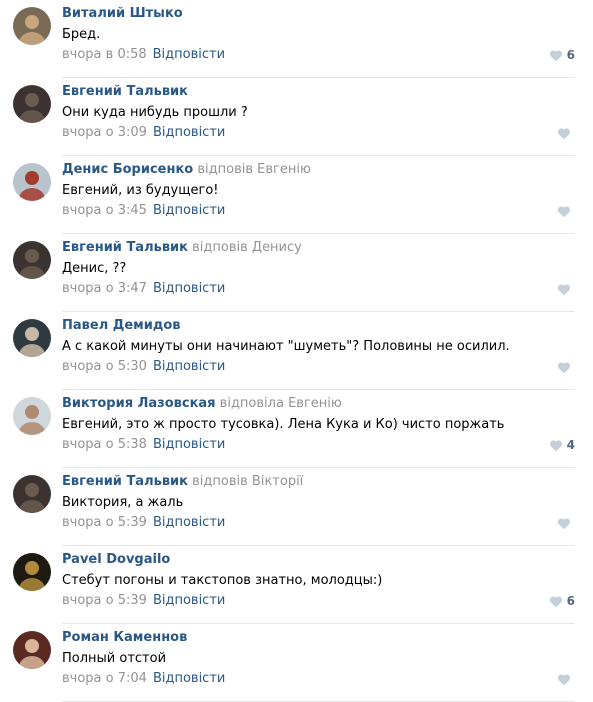  What do you see at coordinates (104, 444) in the screenshot?
I see `comment-timestamp: вчора о 5:38` at bounding box center [104, 444].